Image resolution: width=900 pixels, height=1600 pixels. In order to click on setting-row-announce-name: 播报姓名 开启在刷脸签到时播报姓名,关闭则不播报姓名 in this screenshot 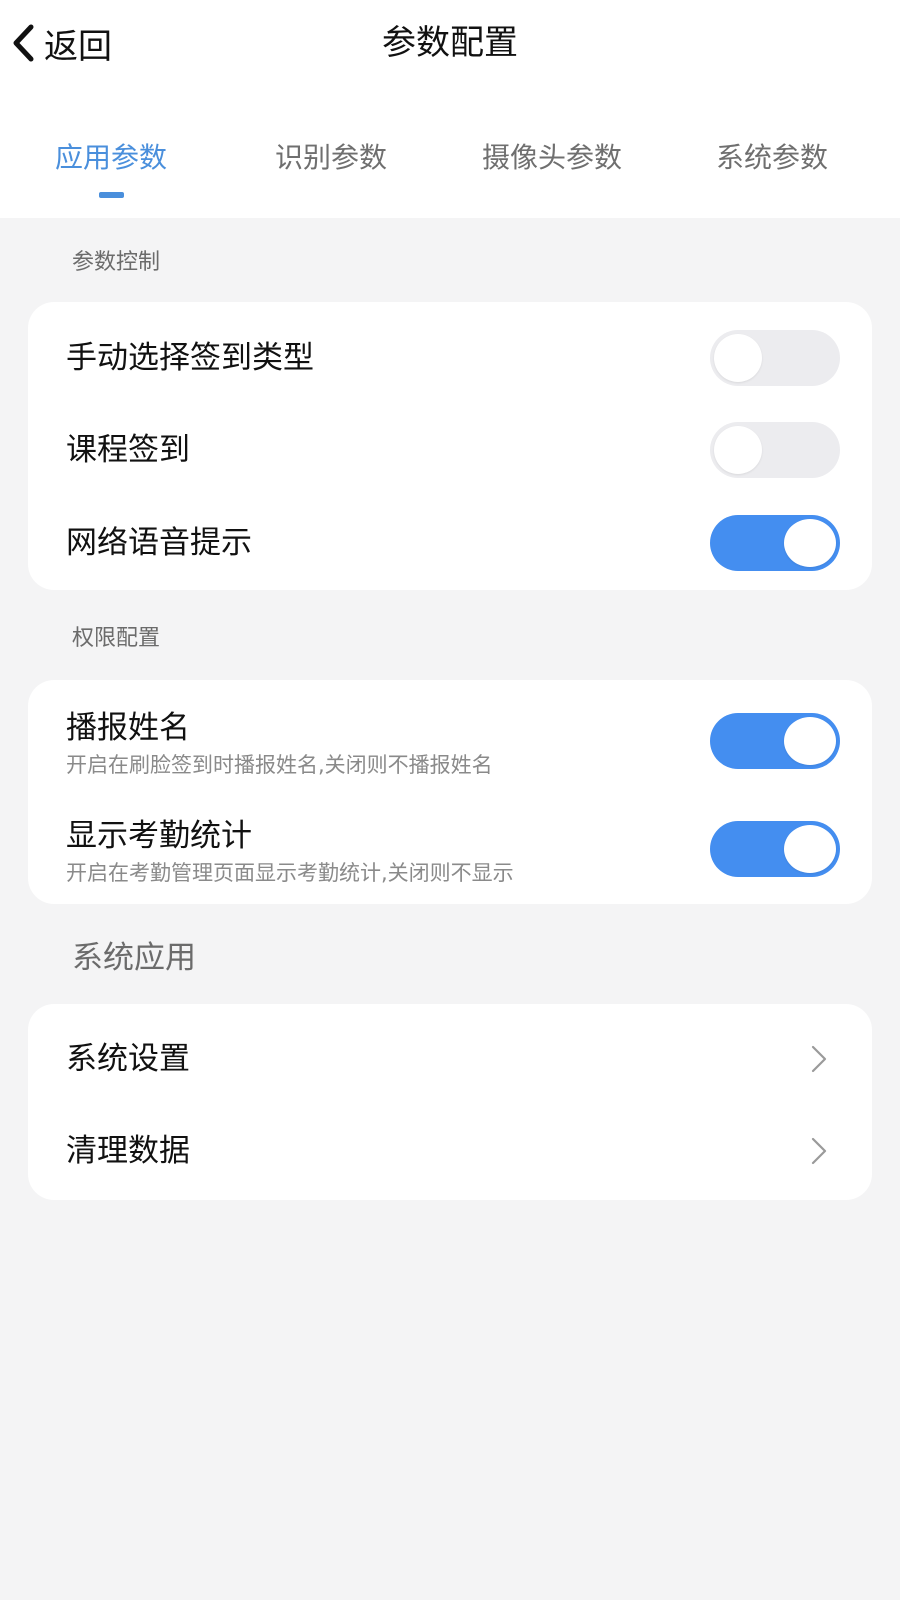, I will do `click(450, 747)`.